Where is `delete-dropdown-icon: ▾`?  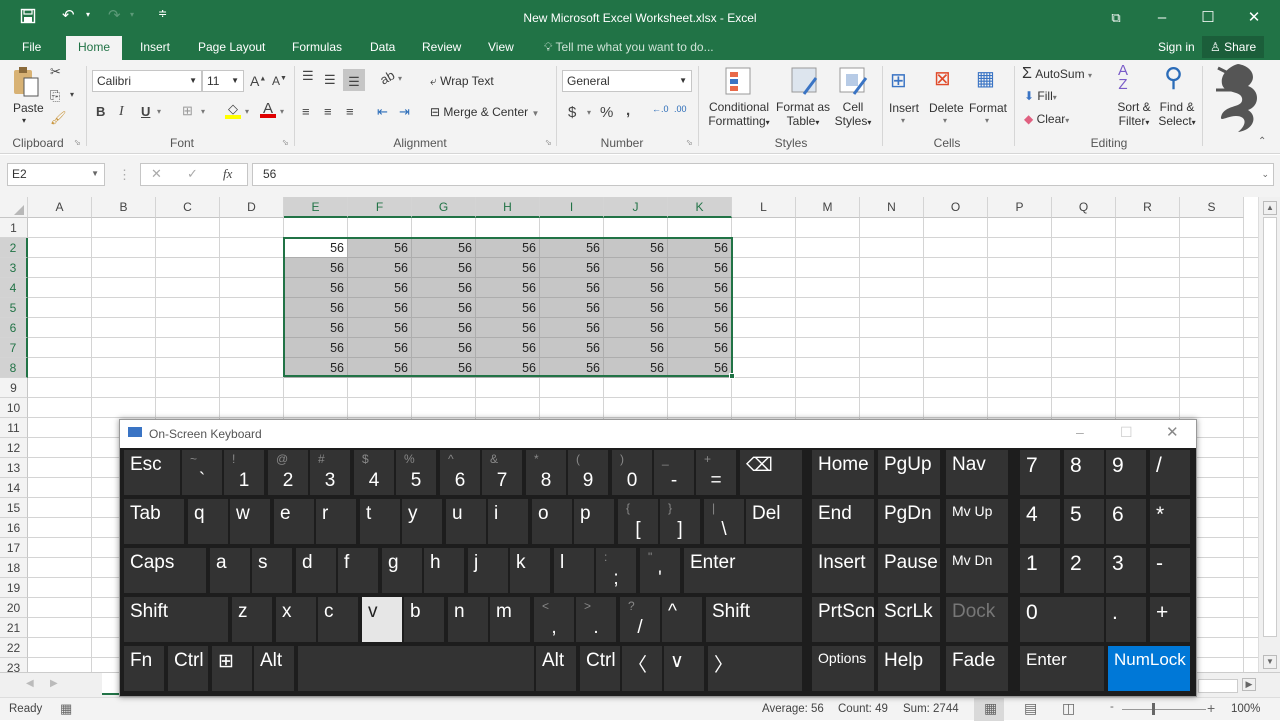 delete-dropdown-icon: ▾ is located at coordinates (945, 120).